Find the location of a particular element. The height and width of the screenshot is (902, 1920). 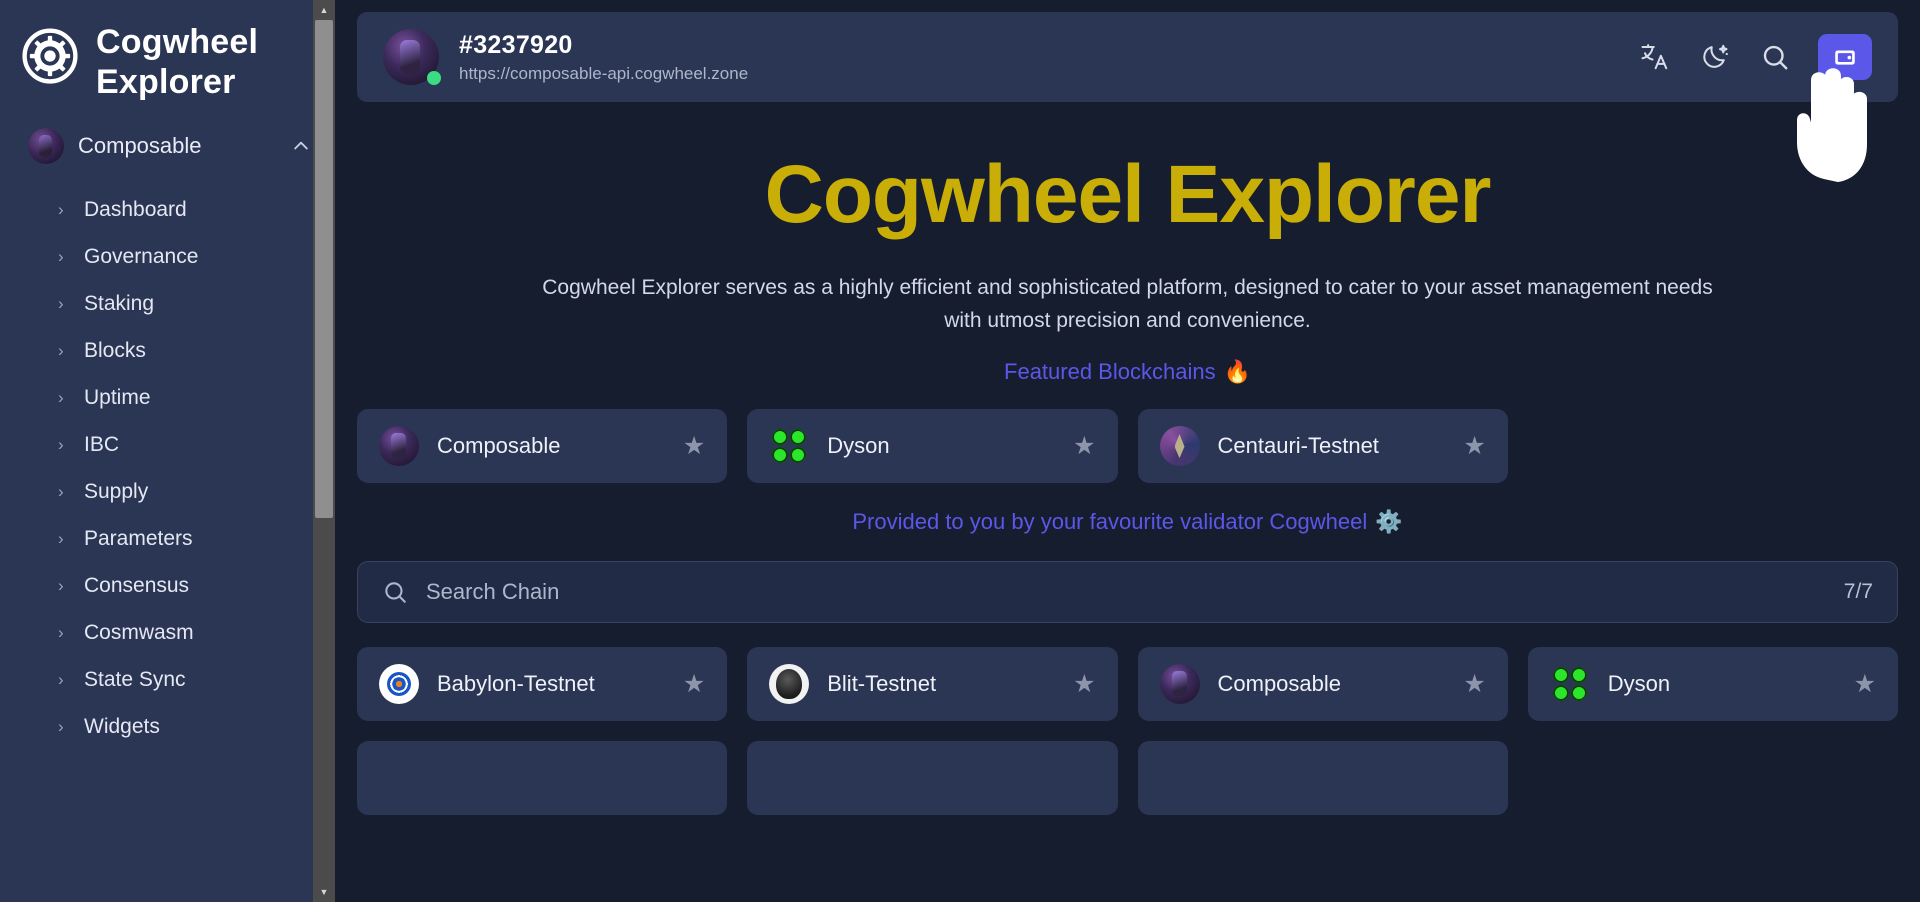

sidebar-item-label: Cosmwasm is located at coordinates (139, 632).